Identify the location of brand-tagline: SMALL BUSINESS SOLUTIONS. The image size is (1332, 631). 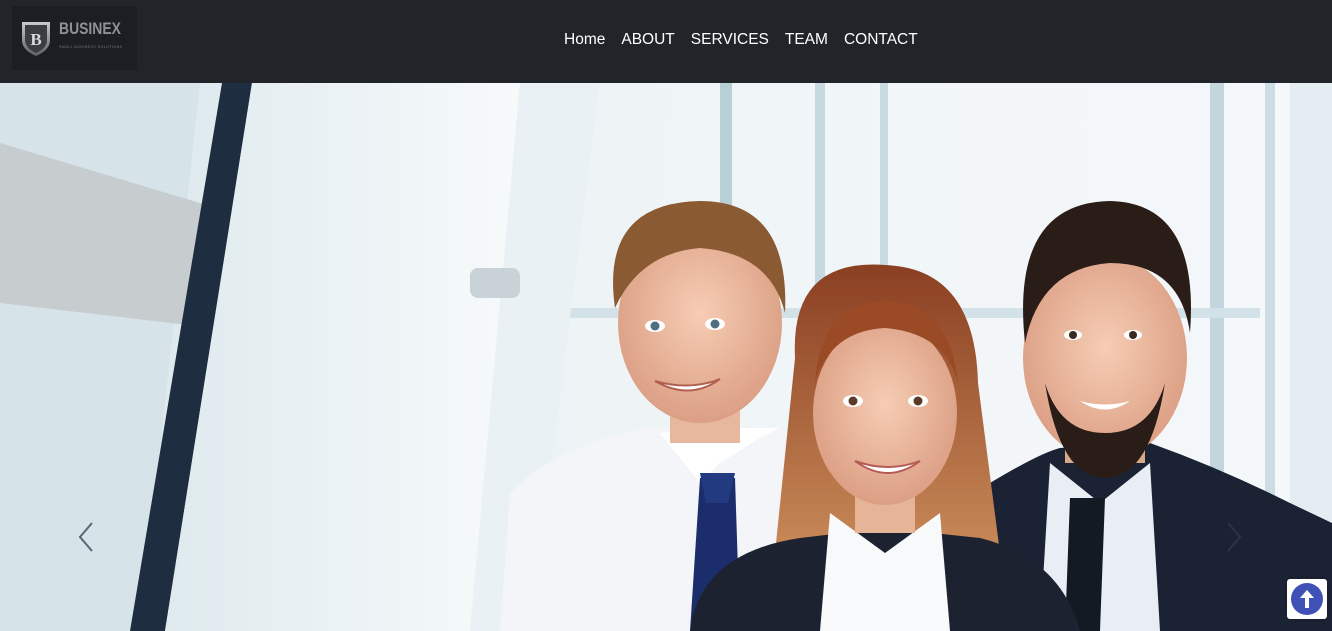
(91, 46).